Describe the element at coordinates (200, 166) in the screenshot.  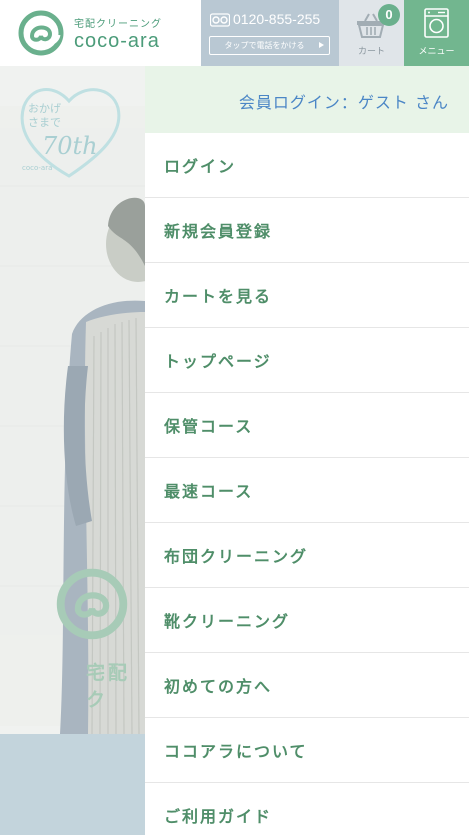
I see `menu-item-label: ログイン` at that location.